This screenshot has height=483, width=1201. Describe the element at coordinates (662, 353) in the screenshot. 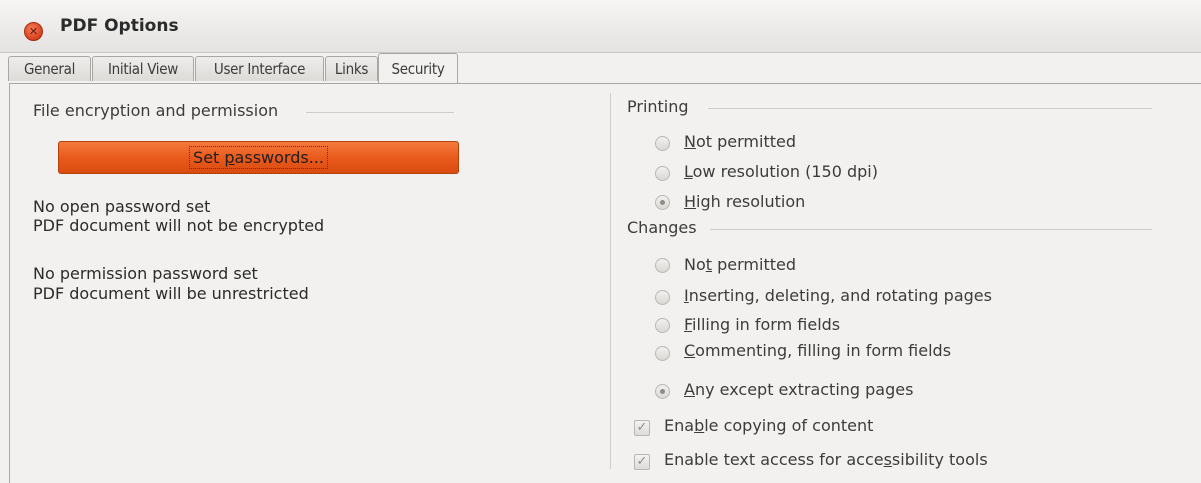

I see `changes-commenting-radio` at that location.